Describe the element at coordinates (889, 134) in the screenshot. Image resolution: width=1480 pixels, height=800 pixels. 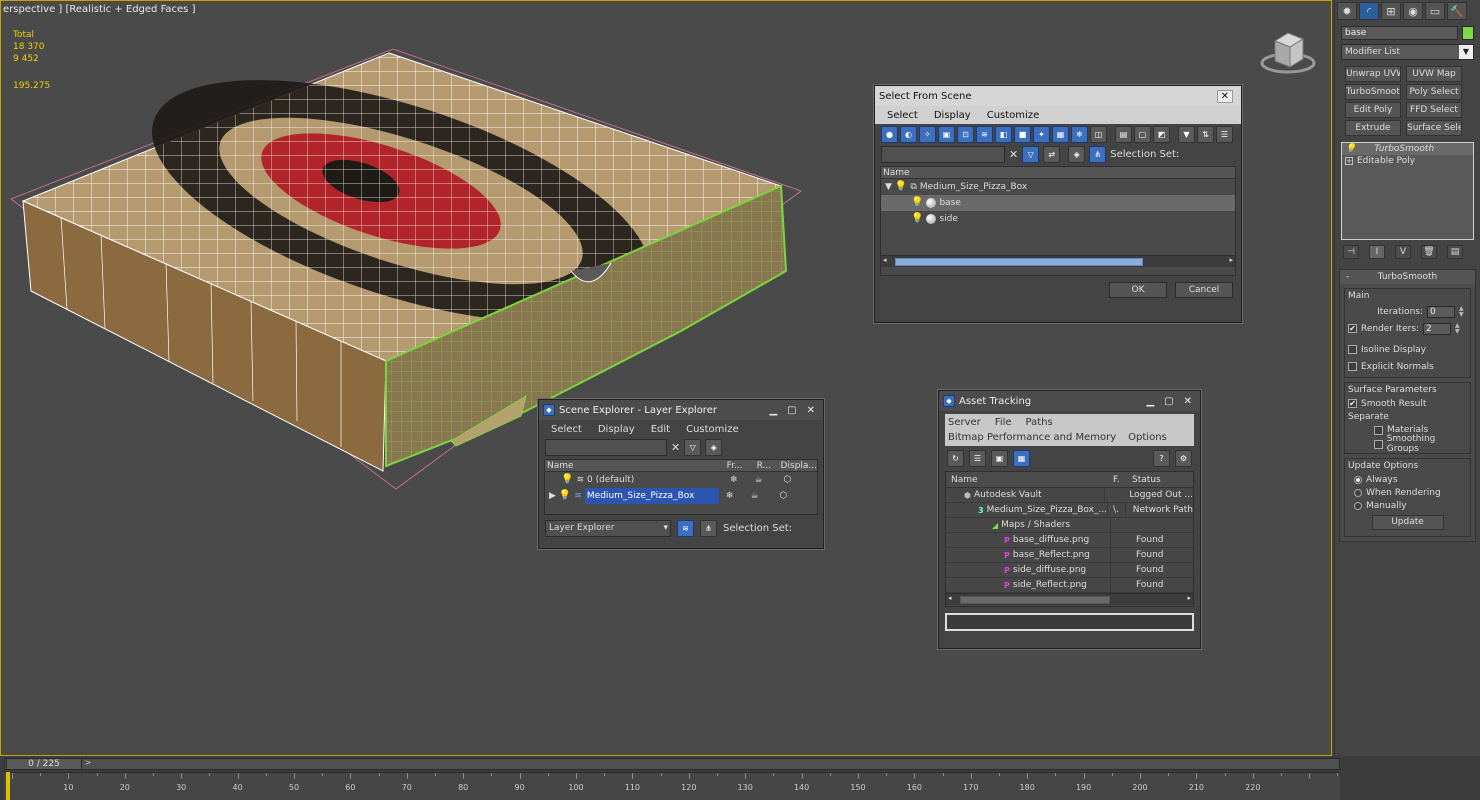
I see `display-geometry-icon: ●` at that location.